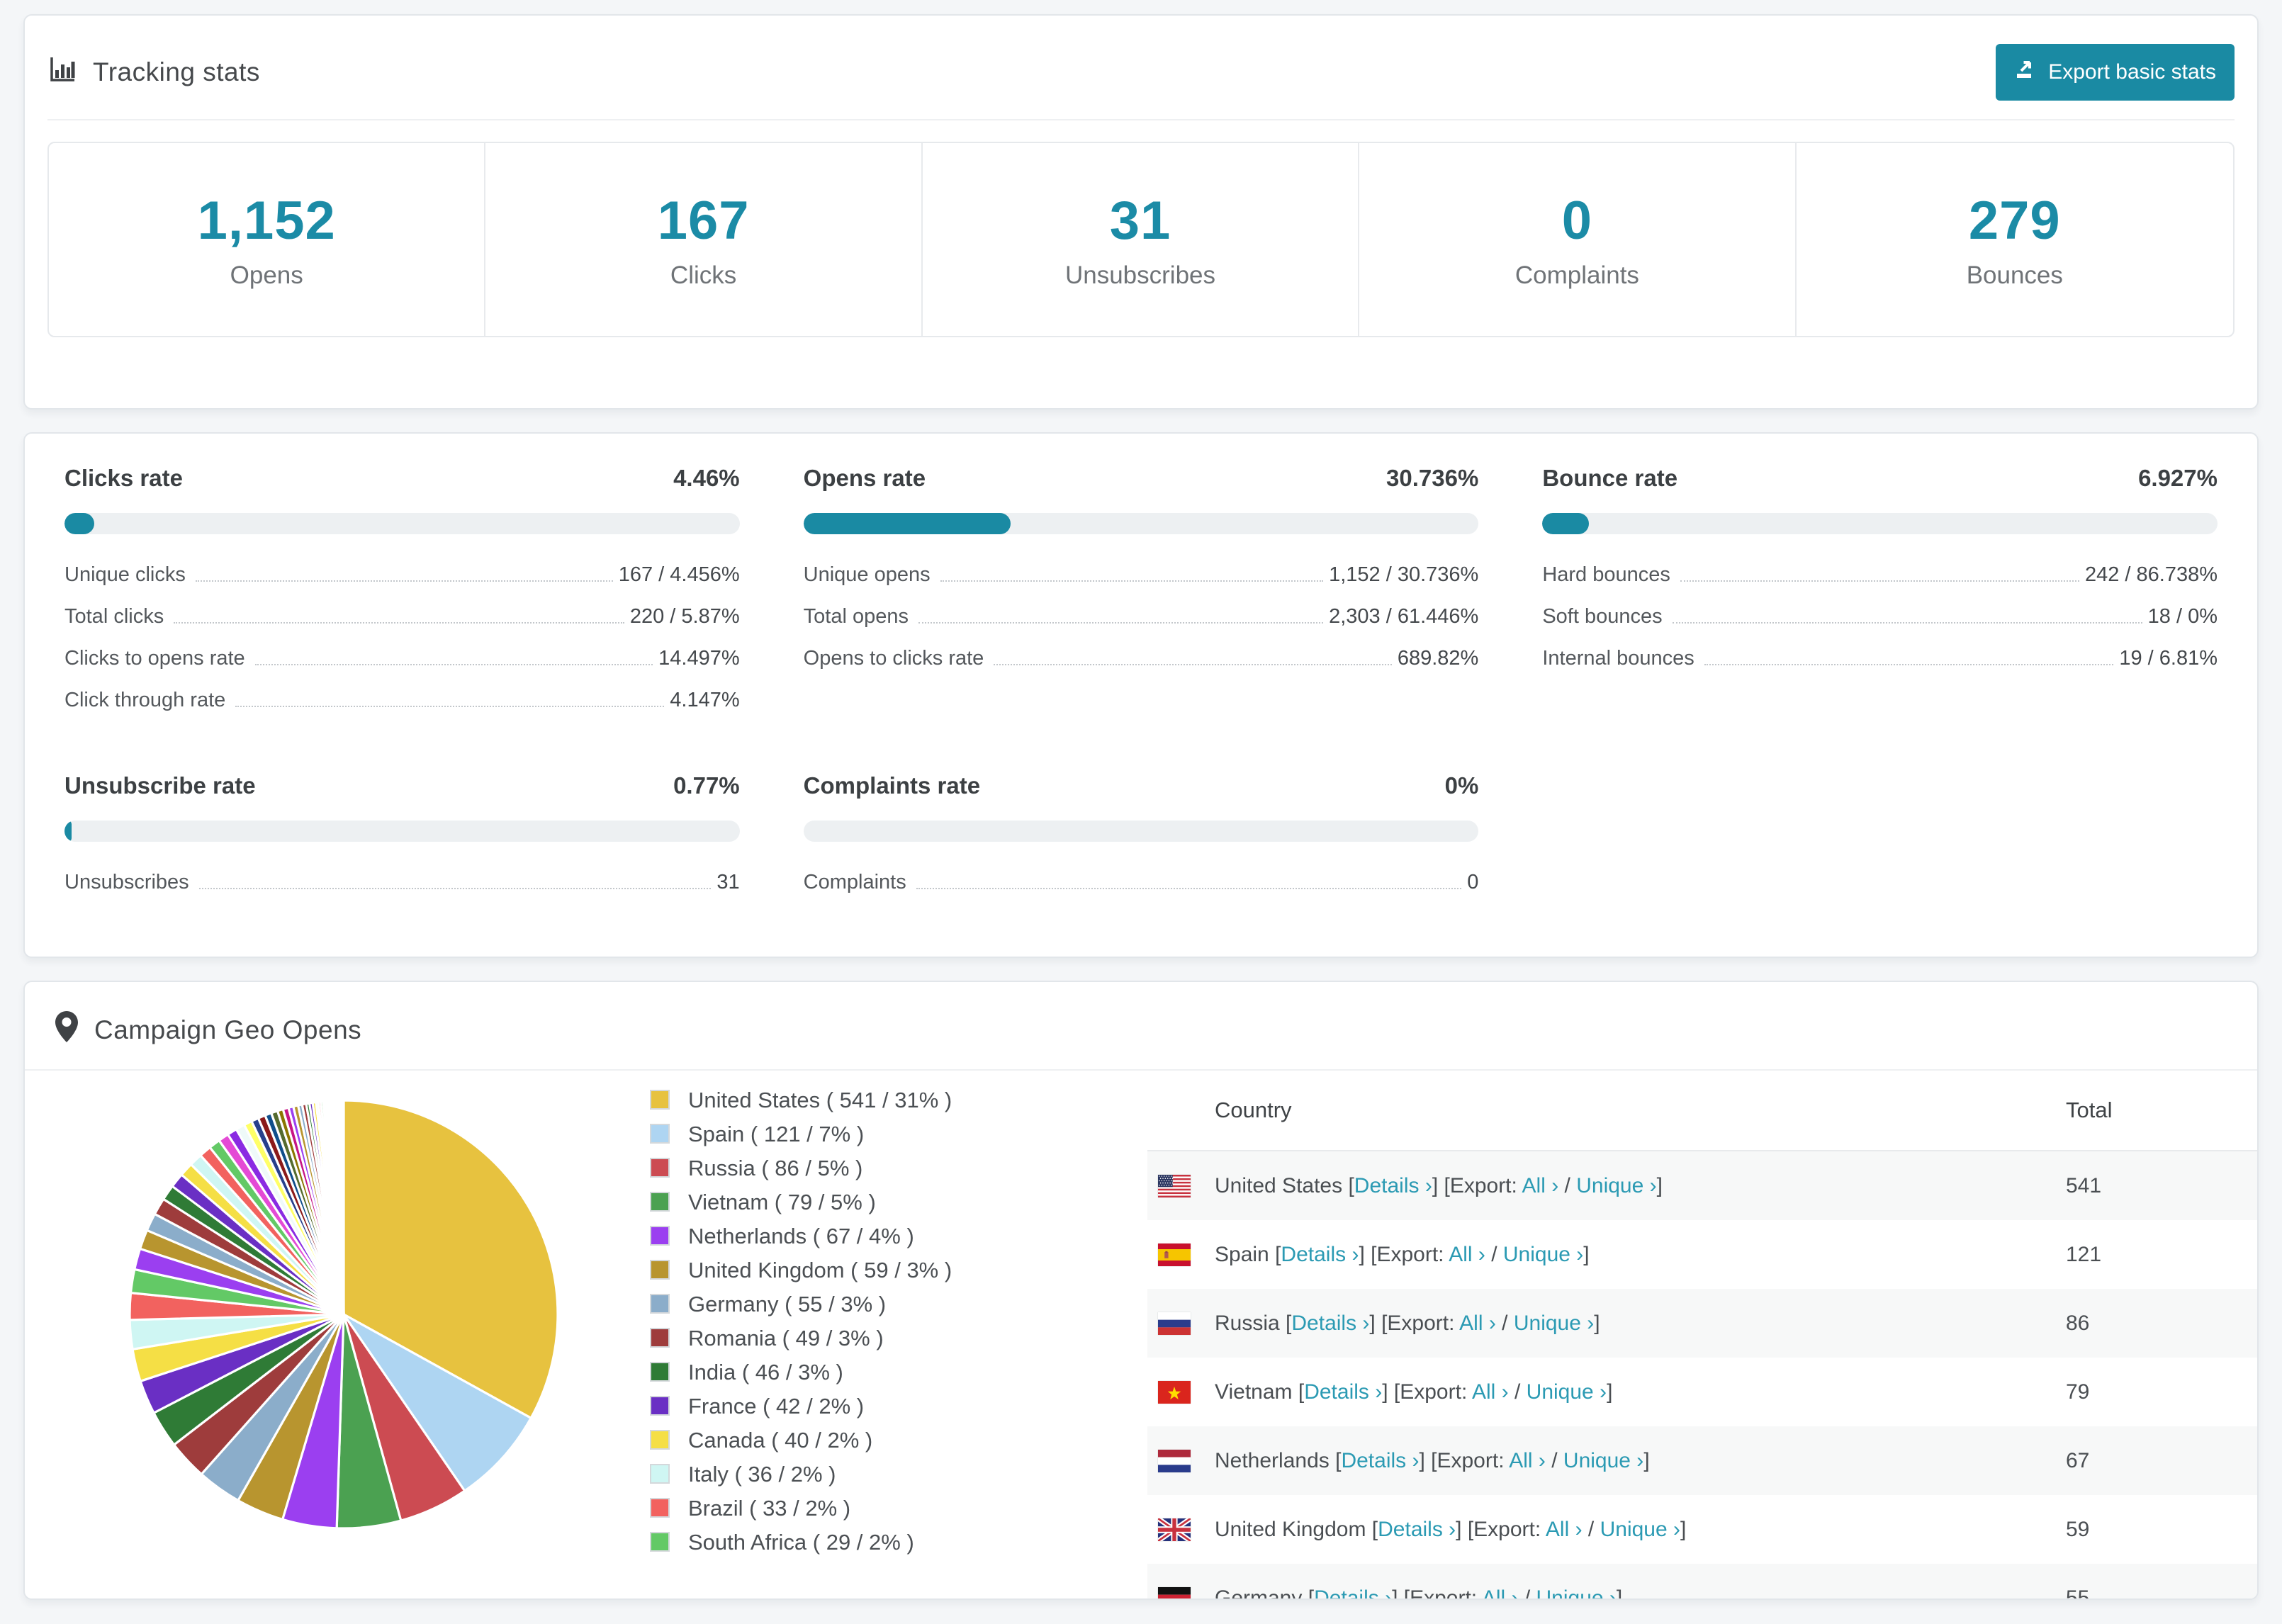  What do you see at coordinates (1251, 1323) in the screenshot?
I see `country-name: Russia` at bounding box center [1251, 1323].